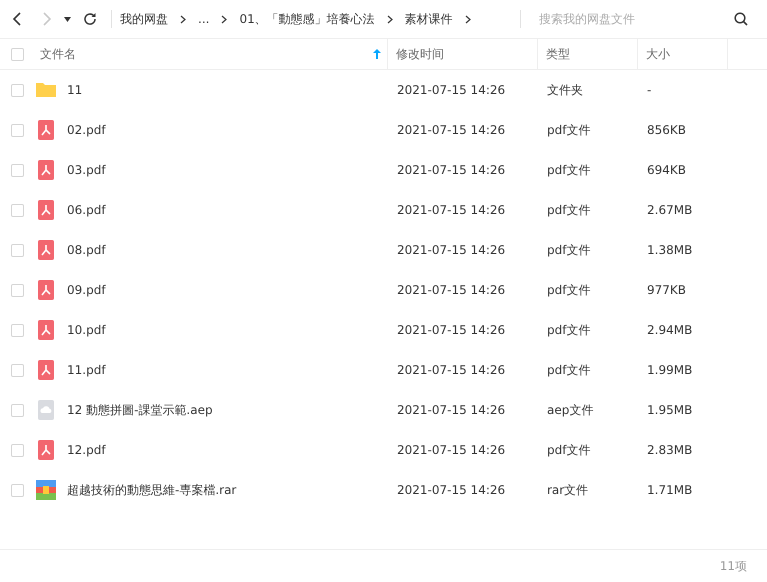  I want to click on breadcrumb-link: 01、「動態感」培養心法, so click(307, 19).